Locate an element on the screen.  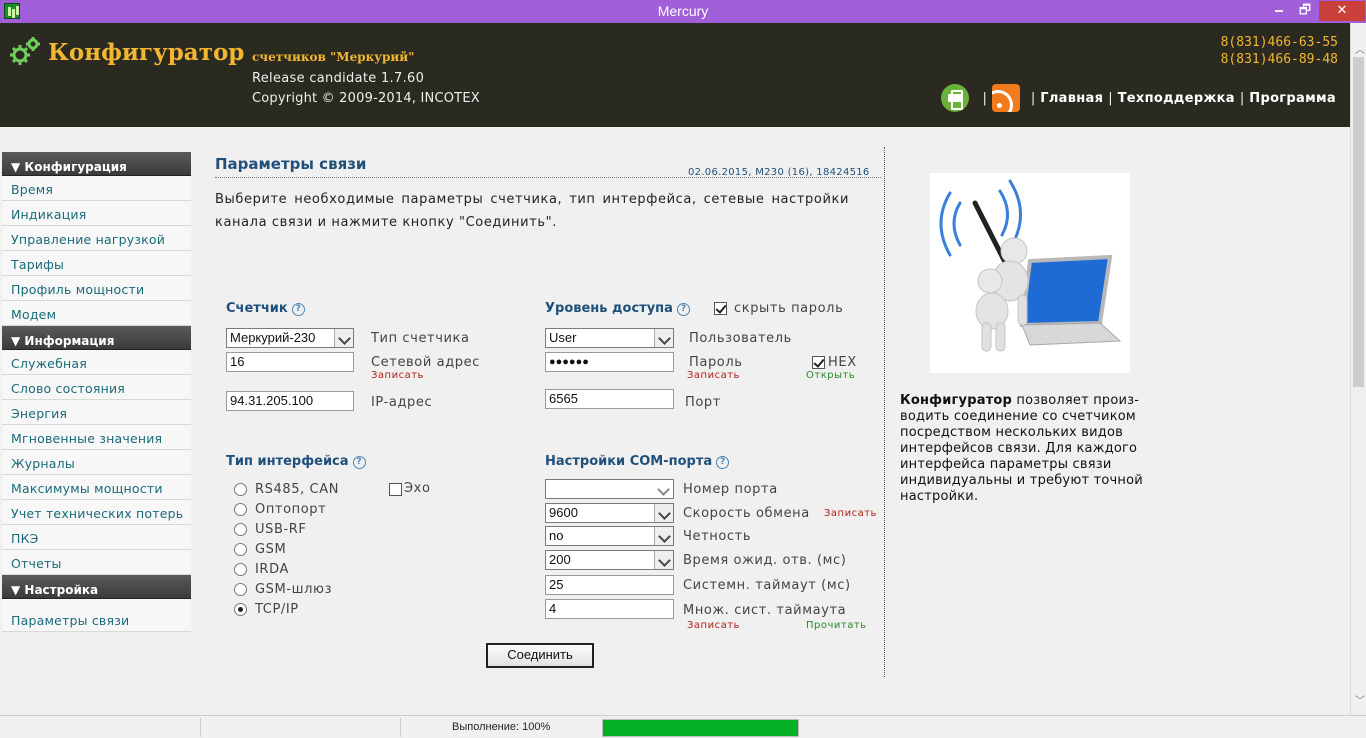
logo-subtitle: счетчиков "Меркурий" is located at coordinates (333, 57).